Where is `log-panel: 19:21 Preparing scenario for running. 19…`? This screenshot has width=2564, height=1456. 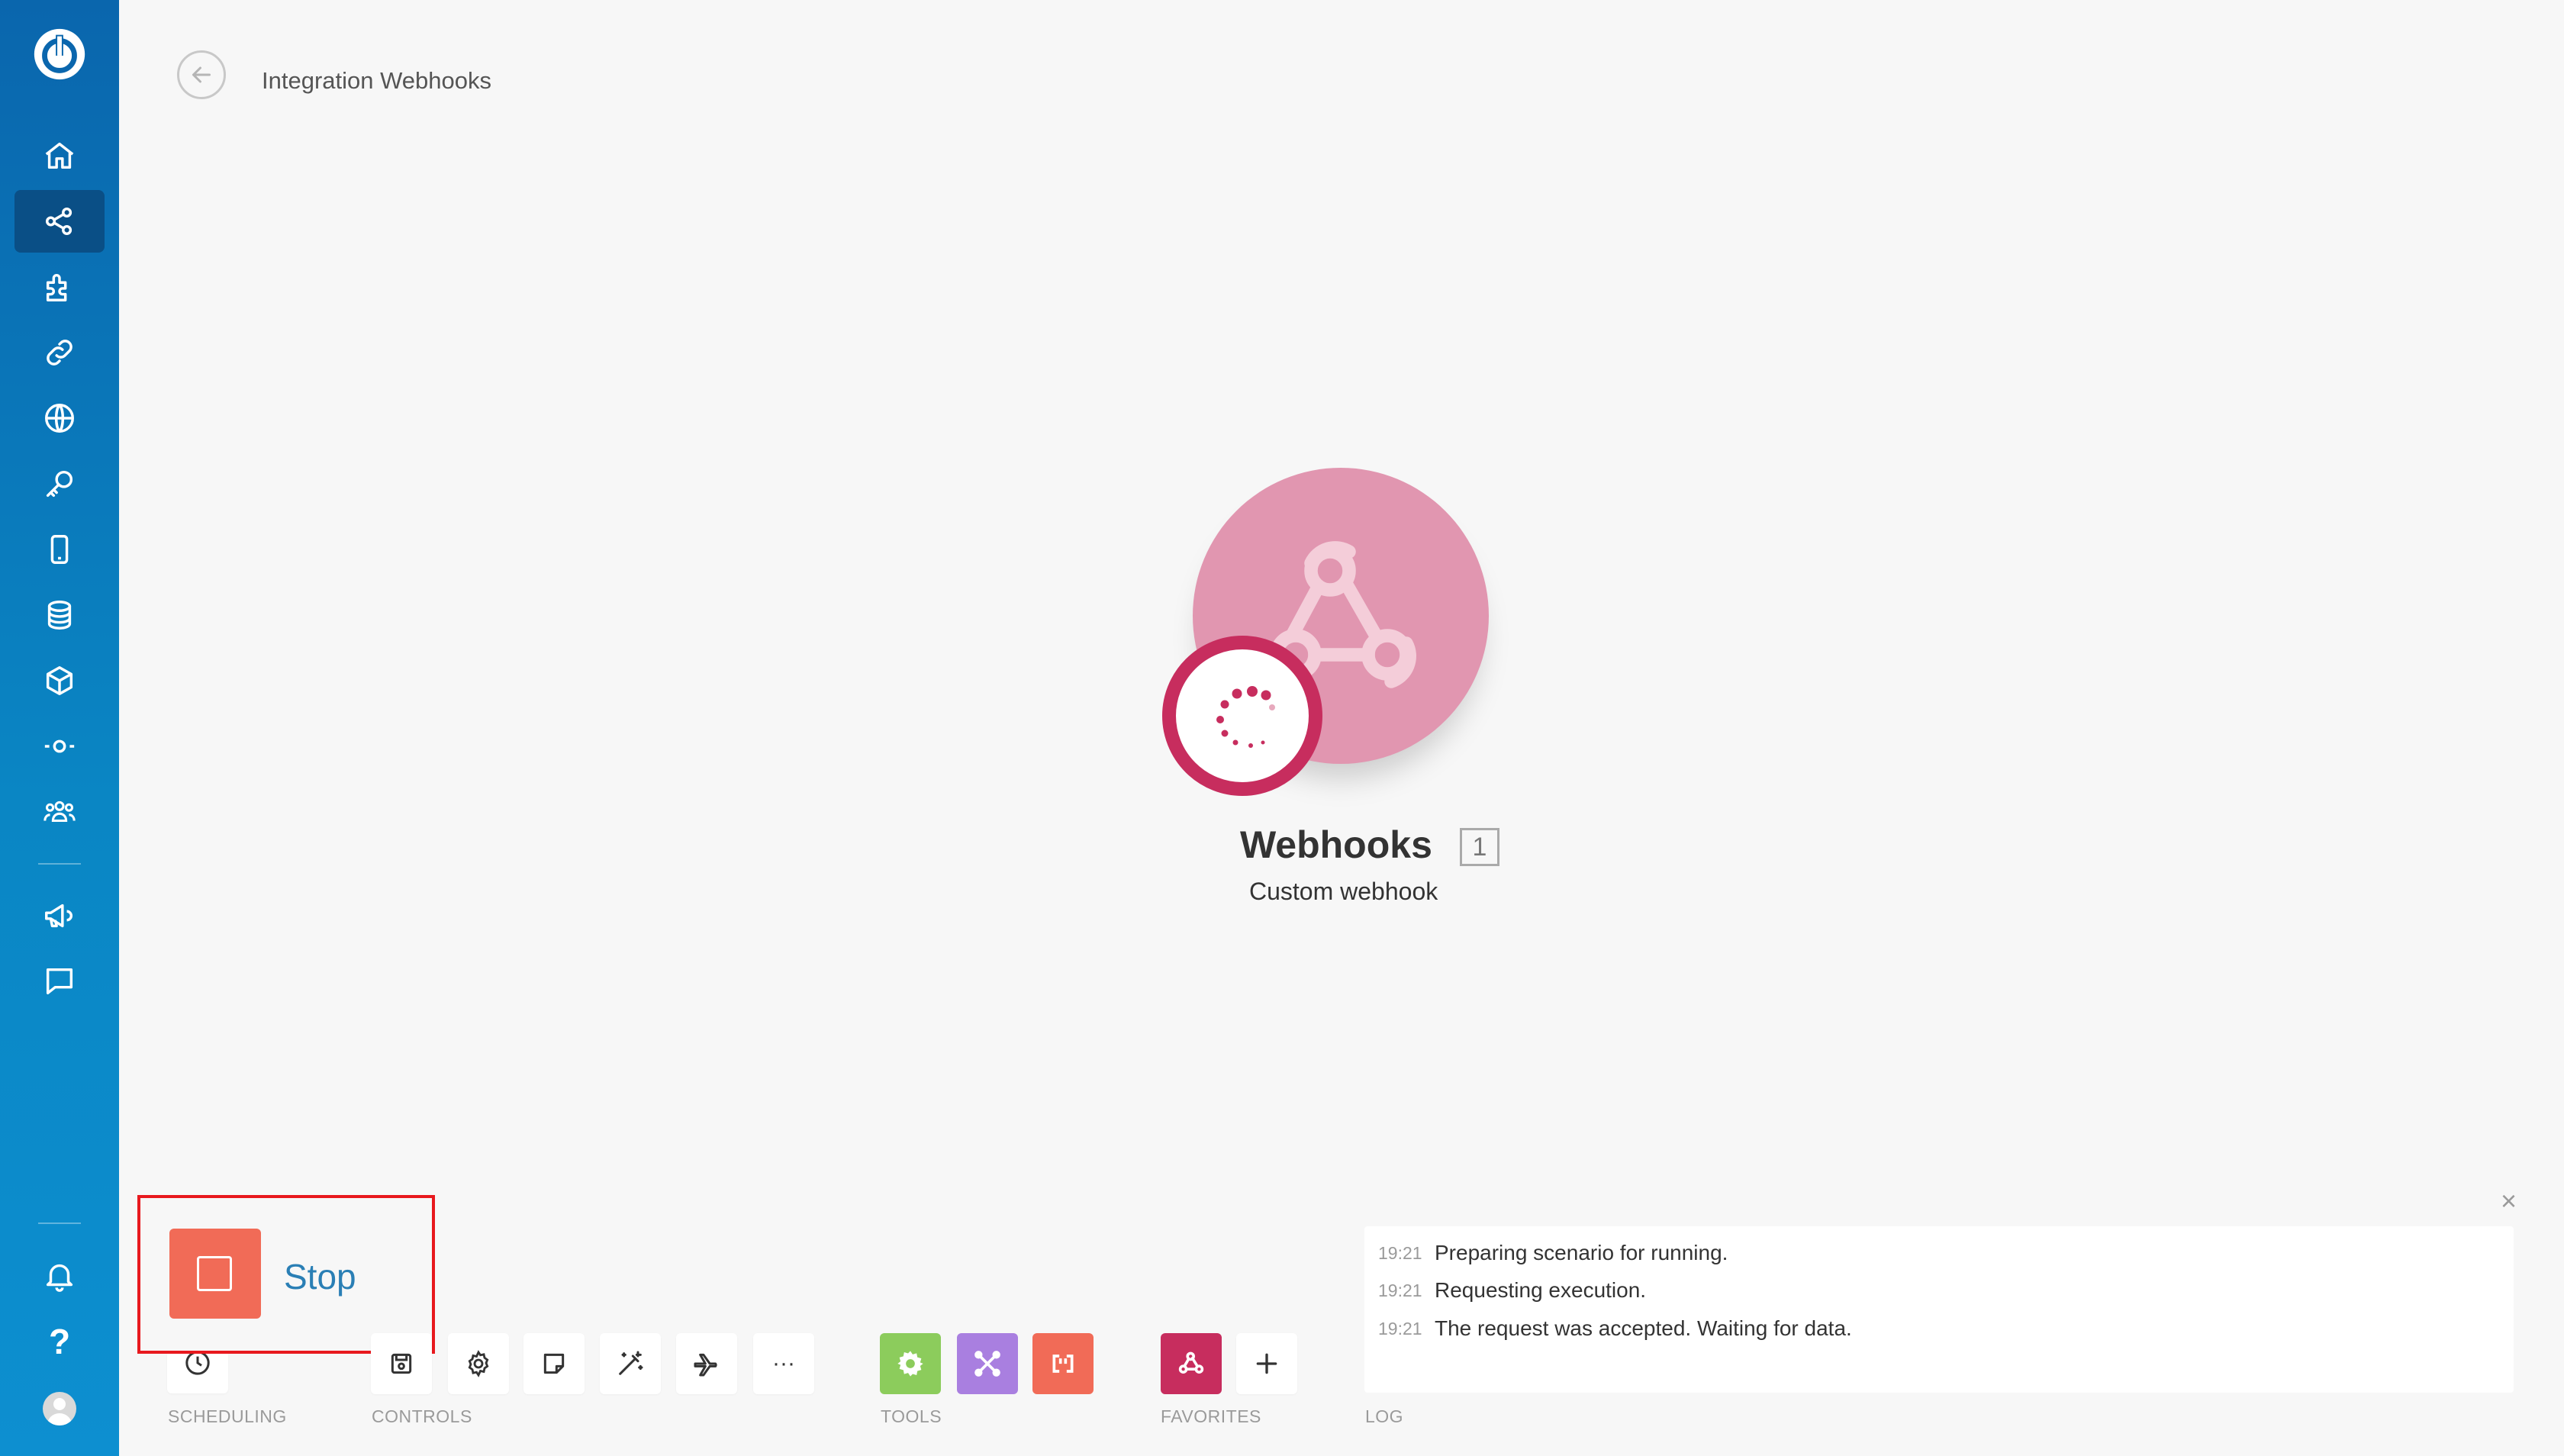 log-panel: 19:21 Preparing scenario for running. 19… is located at coordinates (1939, 1309).